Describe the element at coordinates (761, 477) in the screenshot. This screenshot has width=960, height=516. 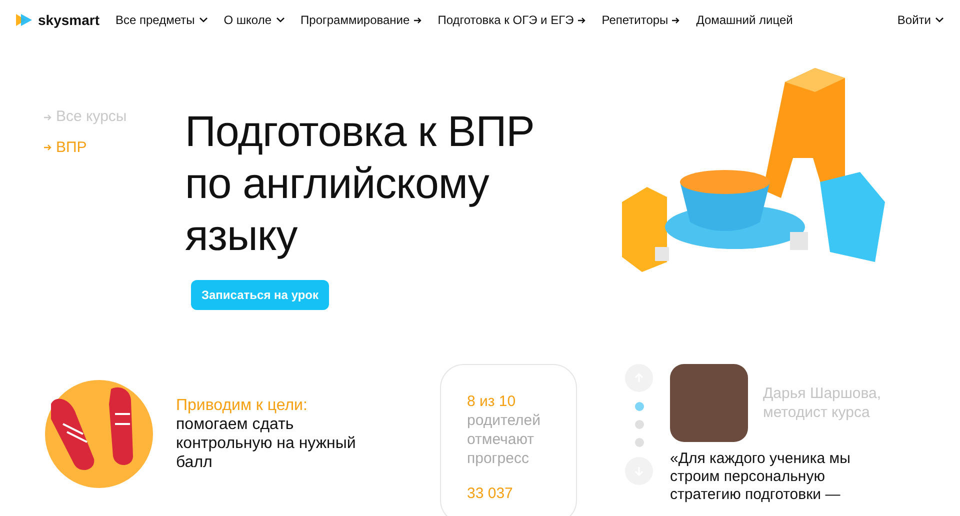
I see `quote-text: «Для каждого ученика мы строим персональную стратегию подготовки —` at that location.